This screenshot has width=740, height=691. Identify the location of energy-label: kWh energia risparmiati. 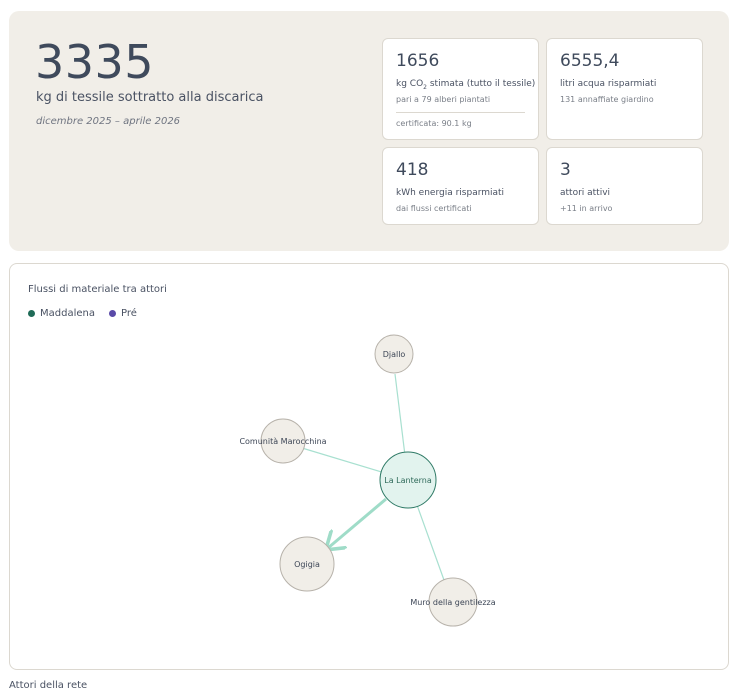
(450, 193).